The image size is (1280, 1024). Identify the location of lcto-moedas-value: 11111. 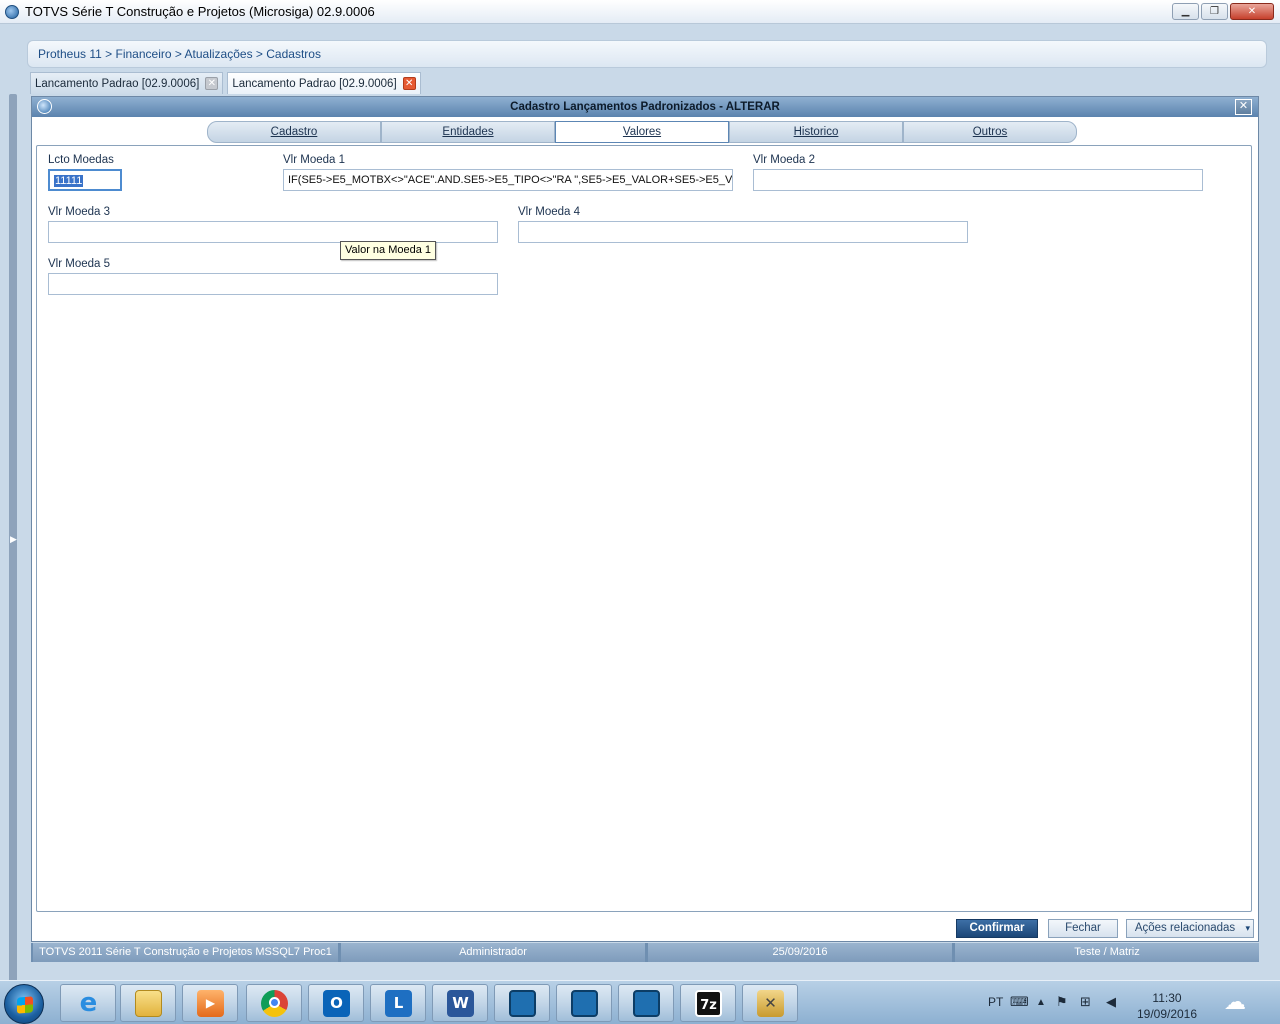
(69, 181).